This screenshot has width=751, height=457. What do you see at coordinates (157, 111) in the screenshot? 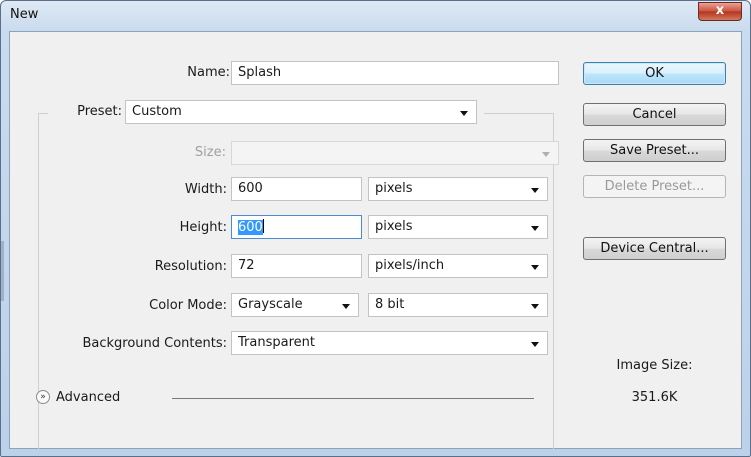
I see `preset-value: Custom` at bounding box center [157, 111].